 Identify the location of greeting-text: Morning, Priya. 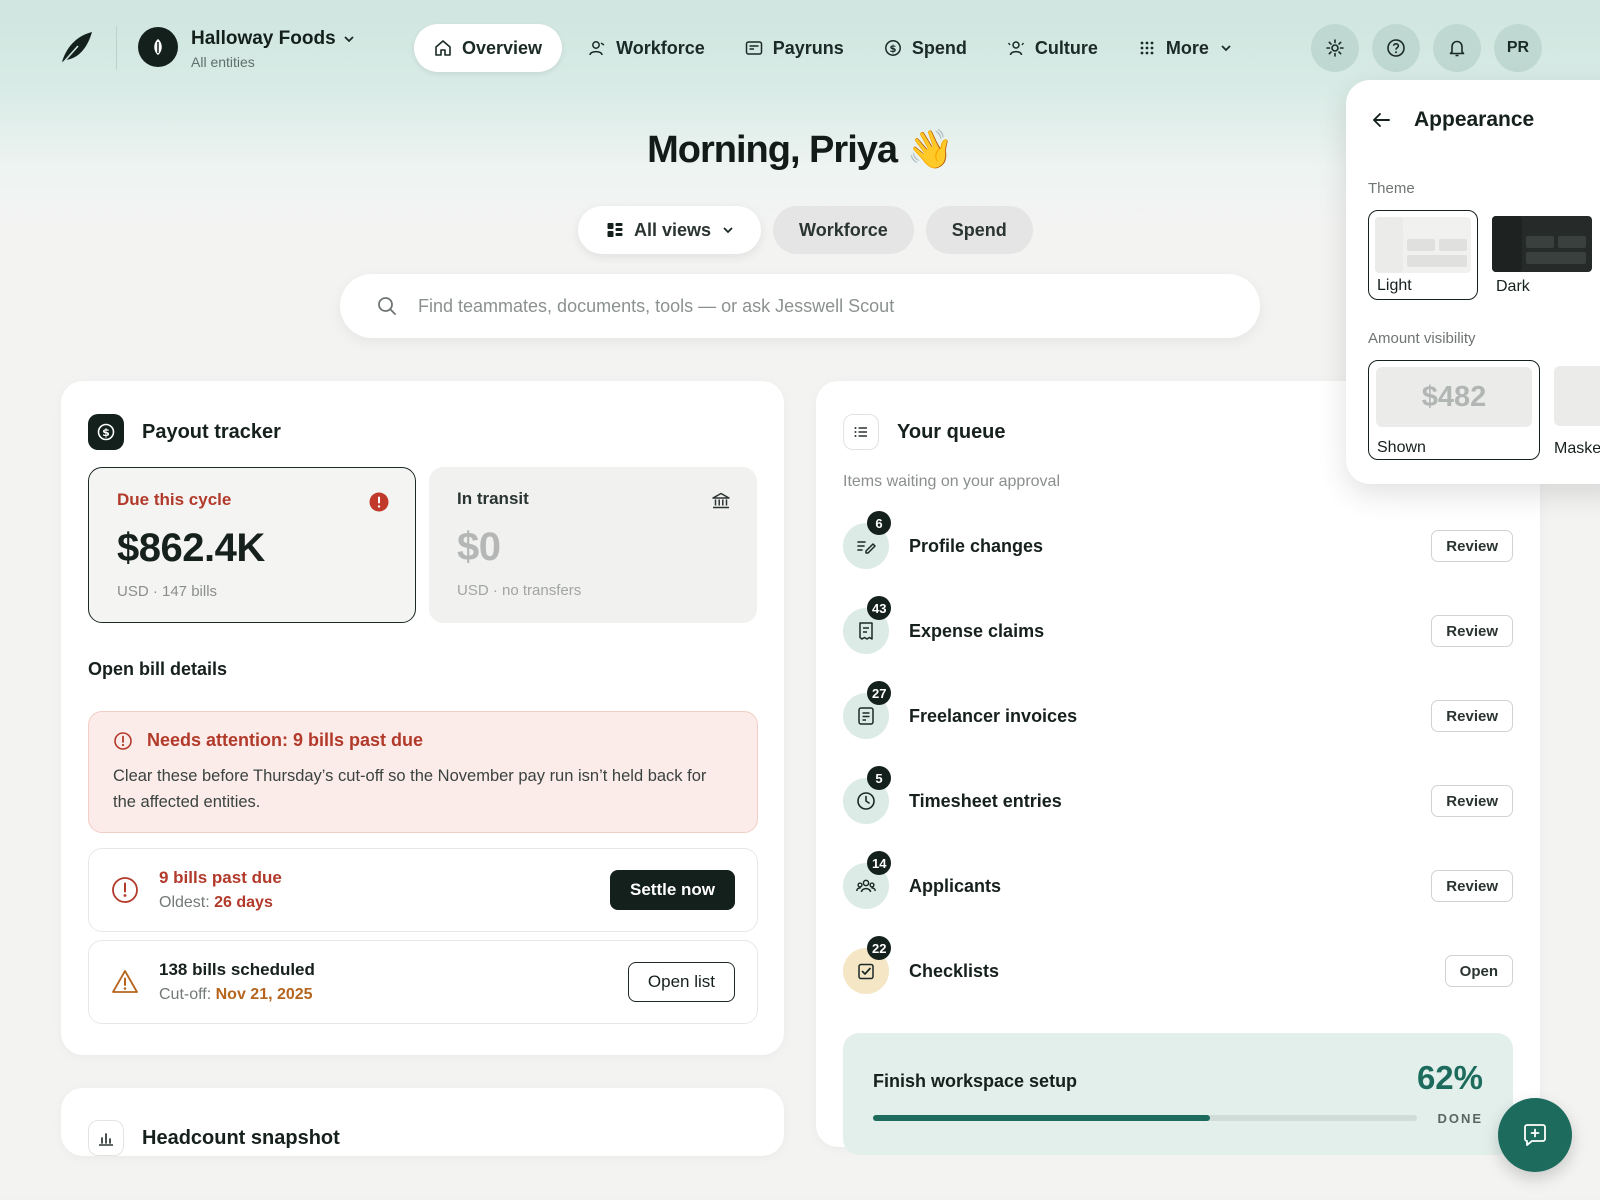
(772, 150).